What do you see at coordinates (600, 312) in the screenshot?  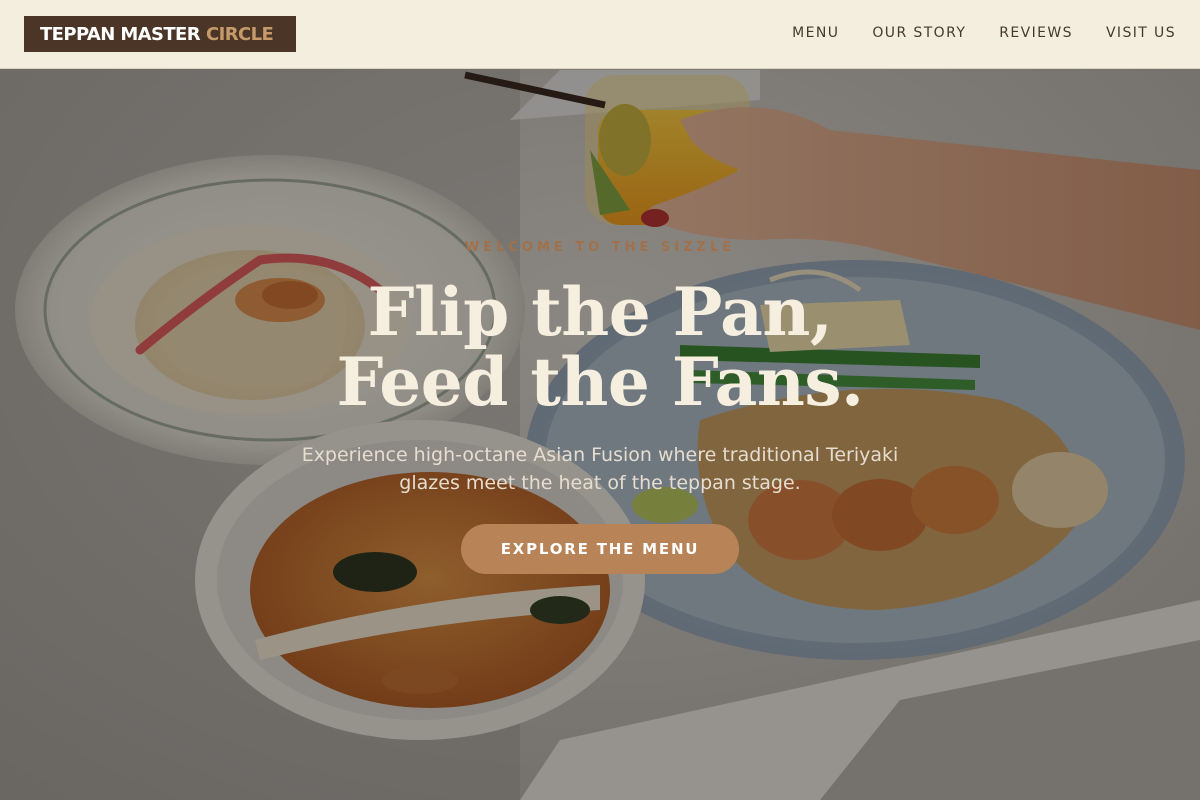 I see `hero-headline-line-1: Flip the Pan,` at bounding box center [600, 312].